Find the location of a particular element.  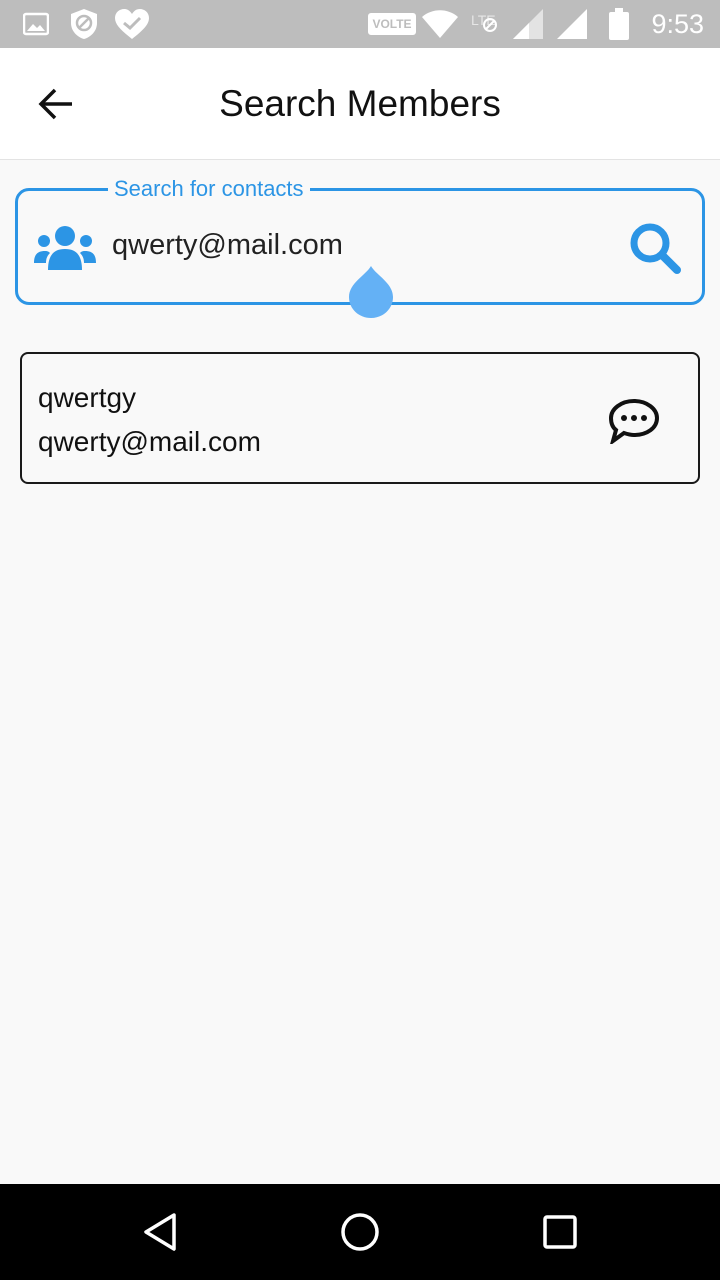

home-circle-icon is located at coordinates (360, 1232).